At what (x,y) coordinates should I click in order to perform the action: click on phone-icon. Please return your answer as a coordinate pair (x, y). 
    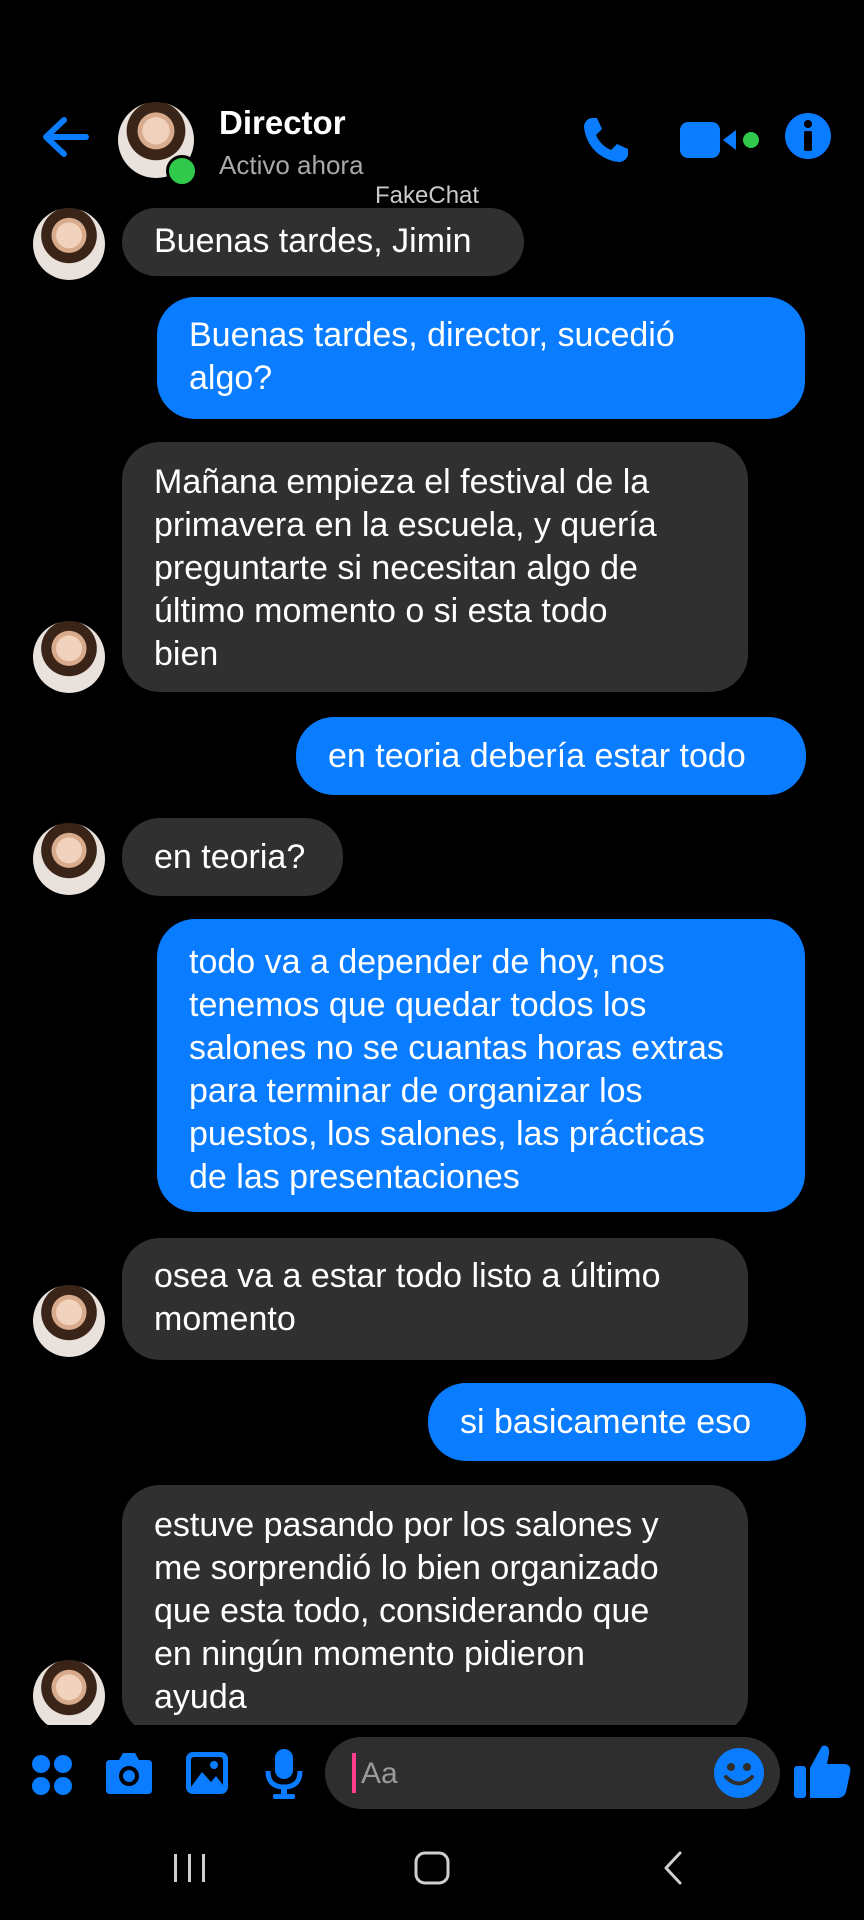
    Looking at the image, I should click on (606, 140).